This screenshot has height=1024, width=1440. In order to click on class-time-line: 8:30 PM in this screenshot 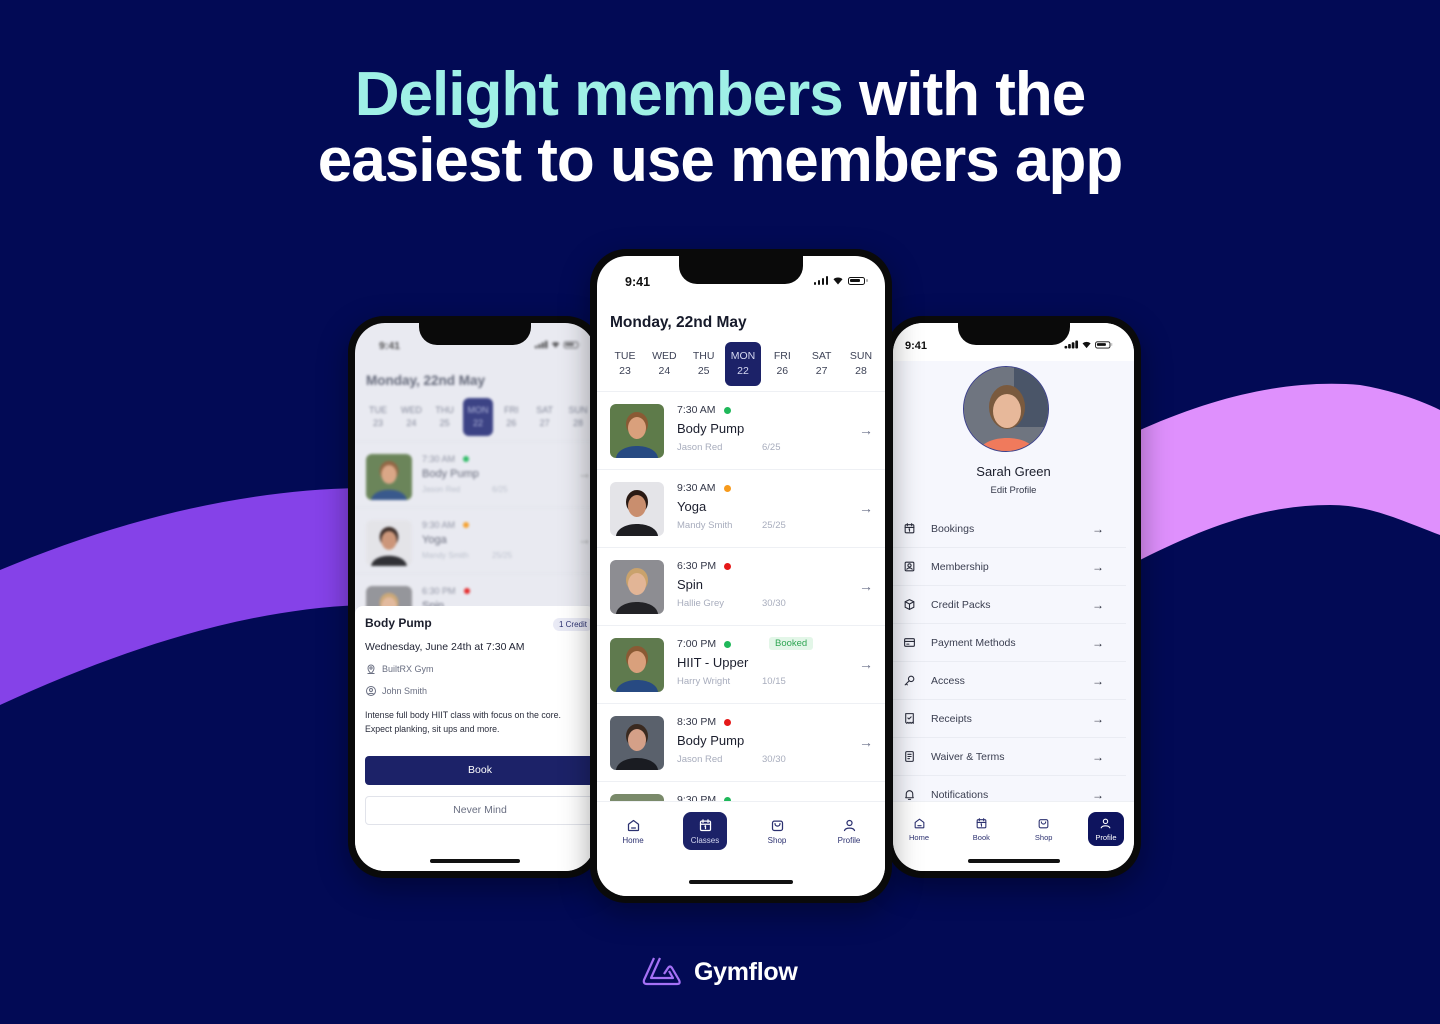, I will do `click(781, 722)`.